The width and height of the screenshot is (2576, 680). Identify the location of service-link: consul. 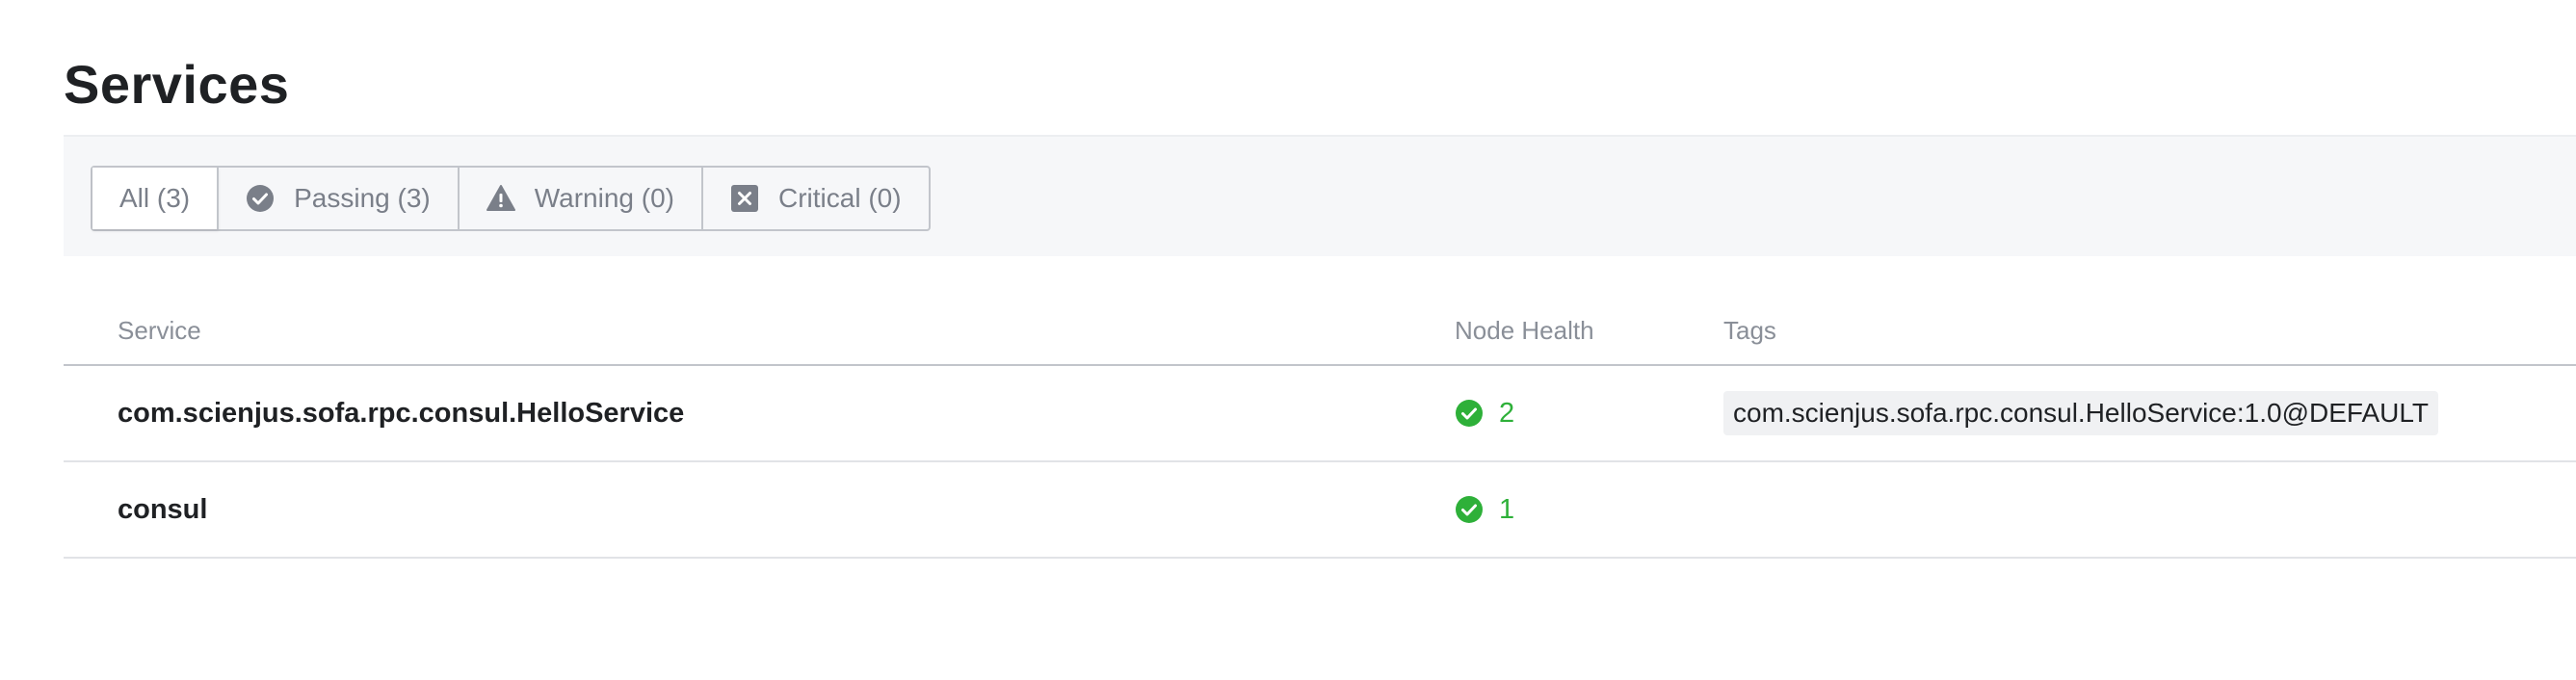
(162, 510).